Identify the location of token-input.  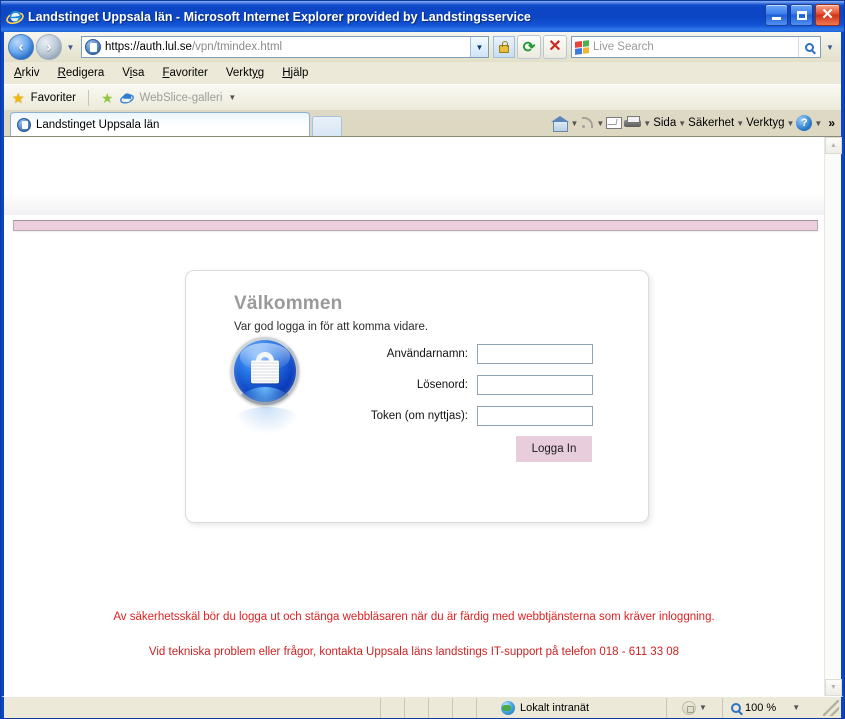
(535, 416).